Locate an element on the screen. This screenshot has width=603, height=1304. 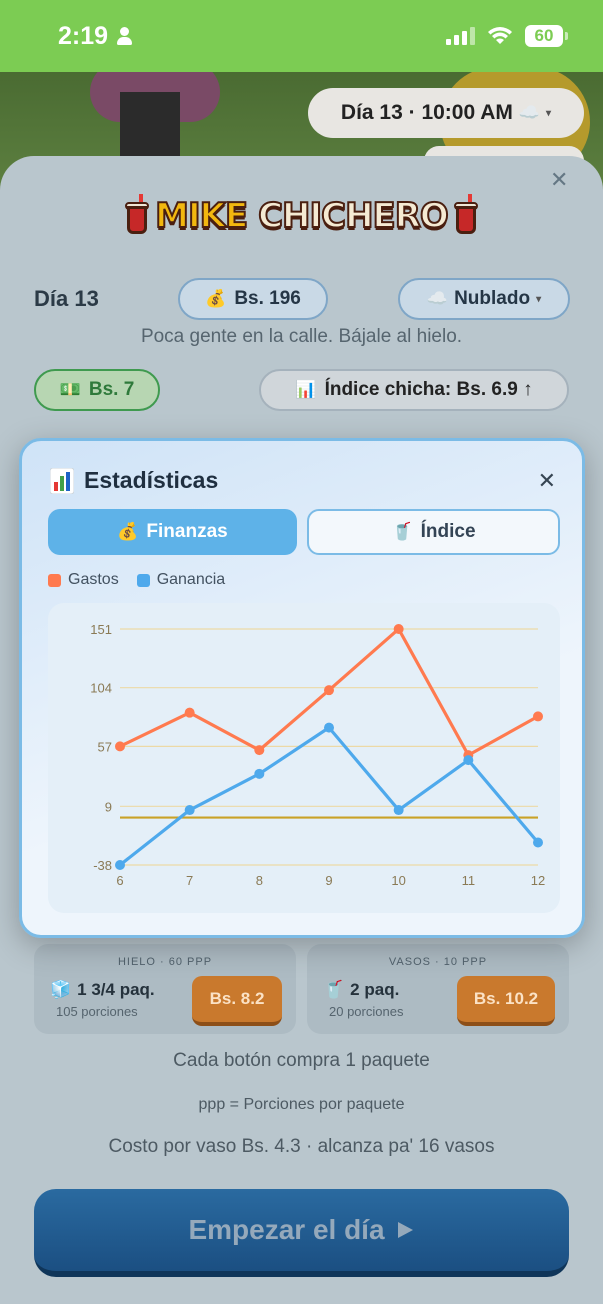
y-tick-label: 57 is located at coordinates (105, 746).